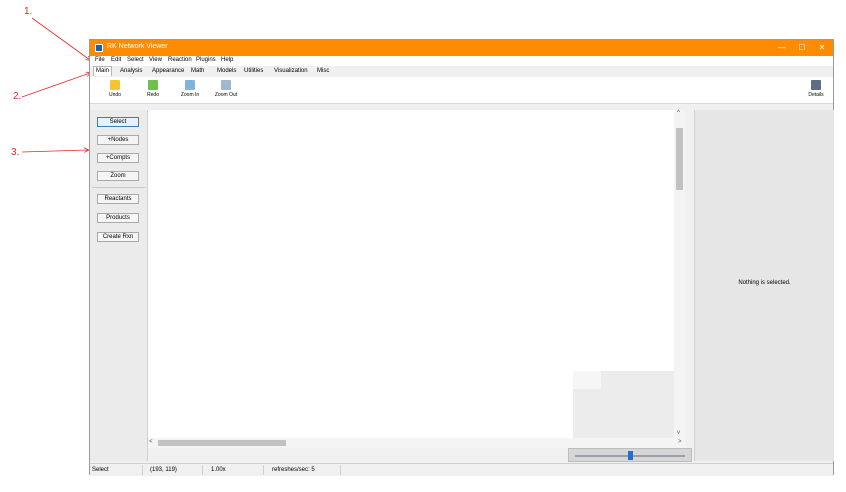 This screenshot has width=846, height=492. What do you see at coordinates (679, 279) in the screenshot?
I see `vertical-scrollbar: ^ v` at bounding box center [679, 279].